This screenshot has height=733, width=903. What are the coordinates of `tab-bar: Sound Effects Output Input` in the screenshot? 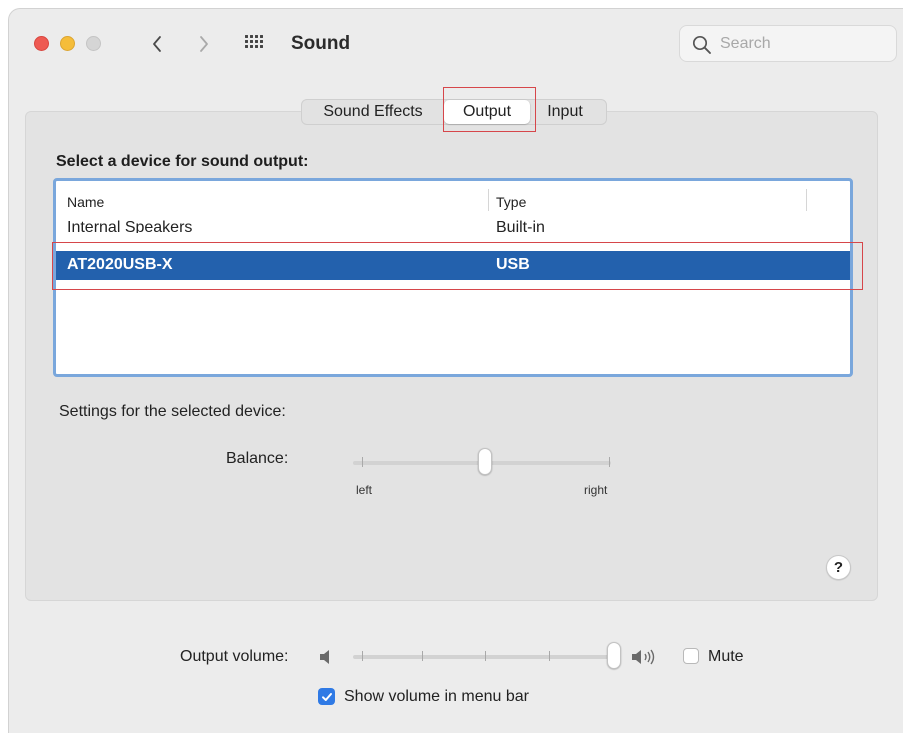 It's located at (454, 112).